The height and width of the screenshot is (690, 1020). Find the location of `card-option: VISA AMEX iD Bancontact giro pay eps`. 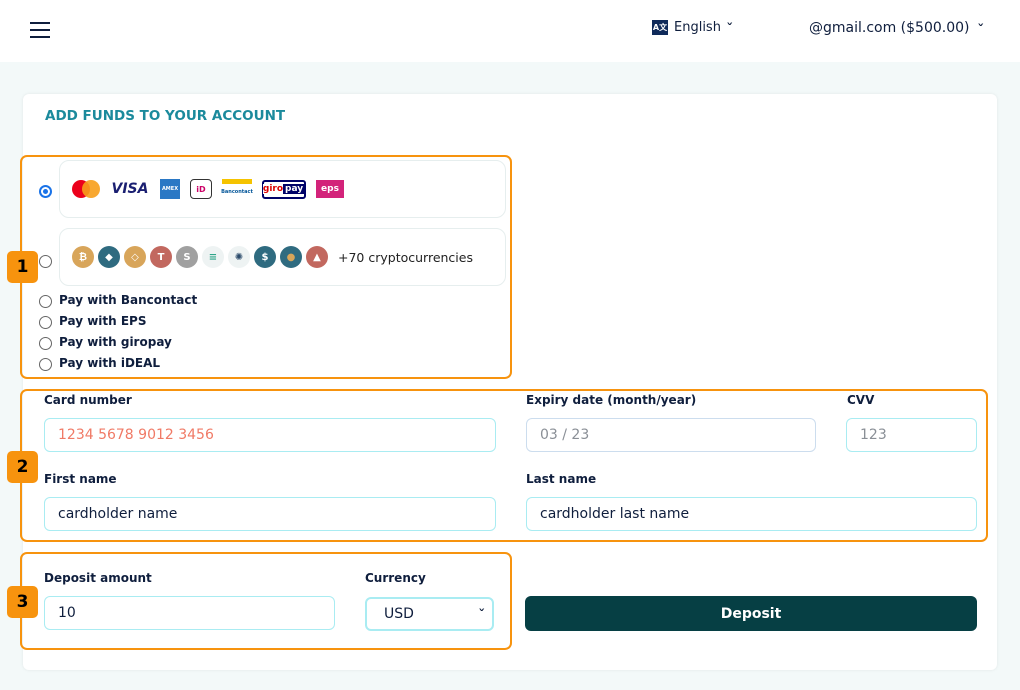

card-option: VISA AMEX iD Bancontact giro pay eps is located at coordinates (282, 189).